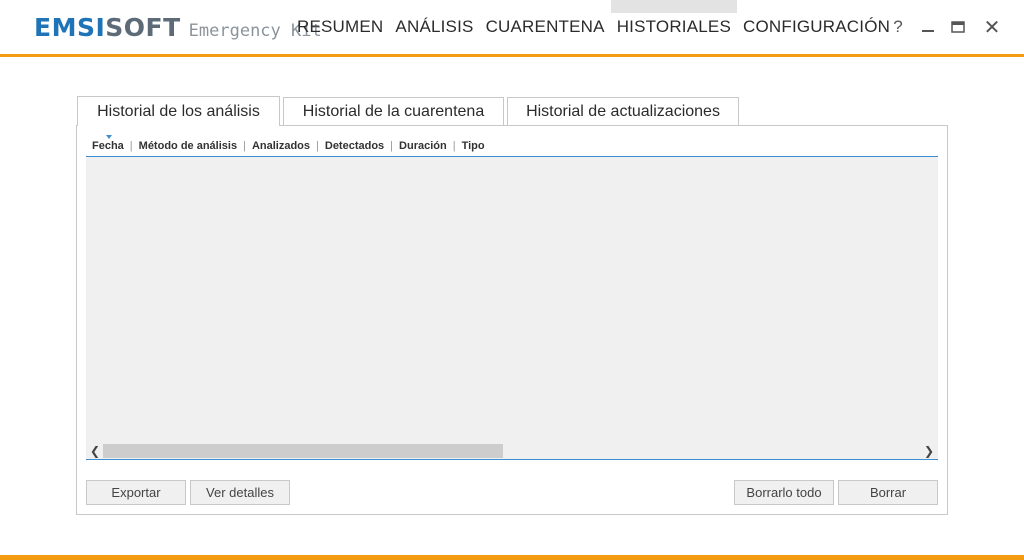 The width and height of the screenshot is (1024, 560). What do you see at coordinates (992, 27) in the screenshot?
I see `close-icon: ✕` at bounding box center [992, 27].